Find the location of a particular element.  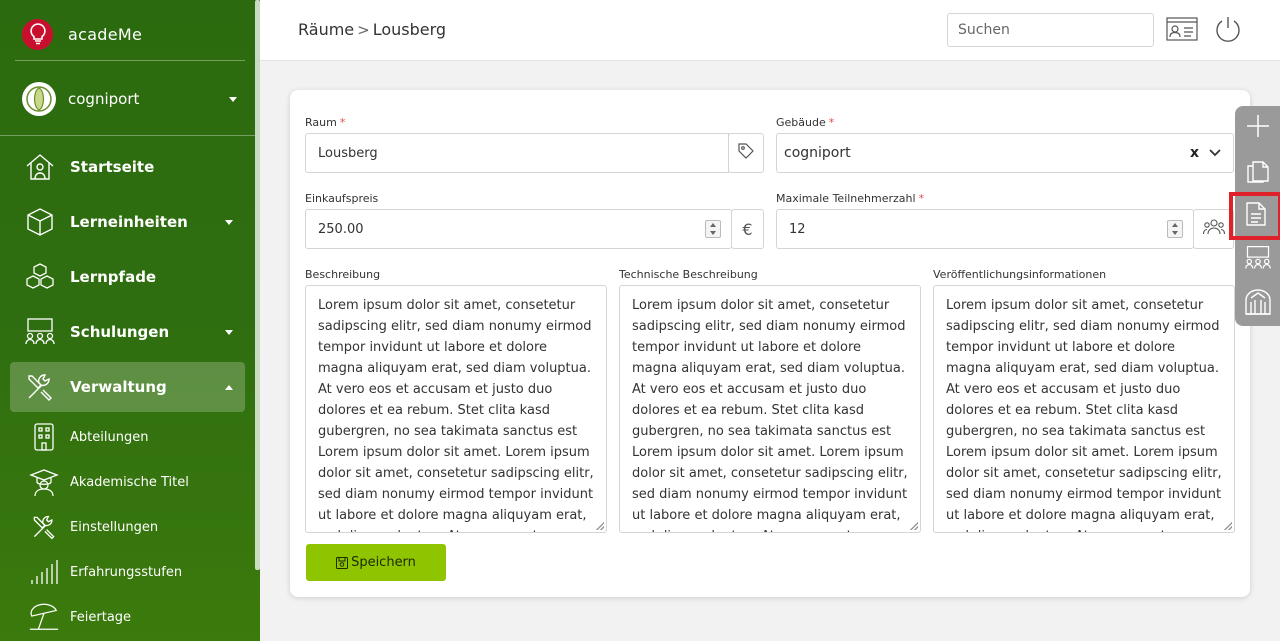

sidebar-subitem-einstellungen: Einstellungen is located at coordinates (135, 527).